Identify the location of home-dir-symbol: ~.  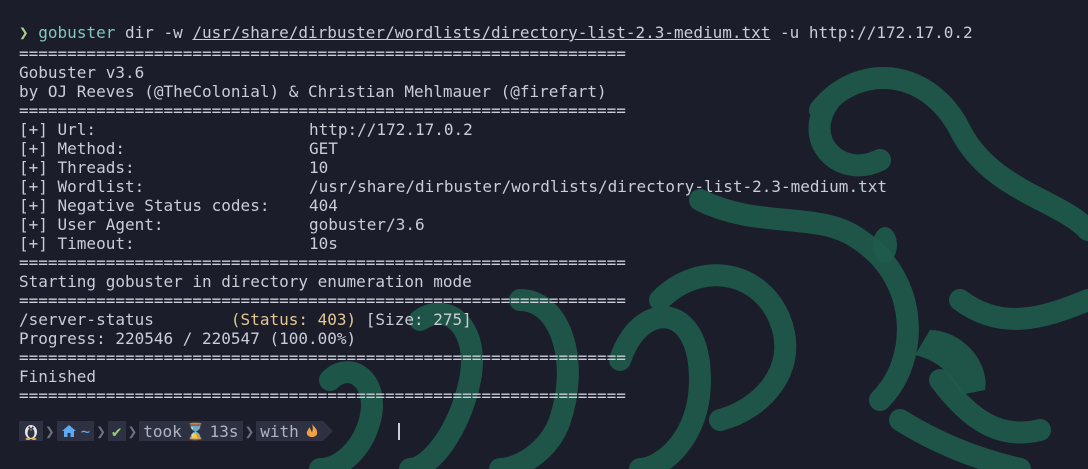
(85, 431).